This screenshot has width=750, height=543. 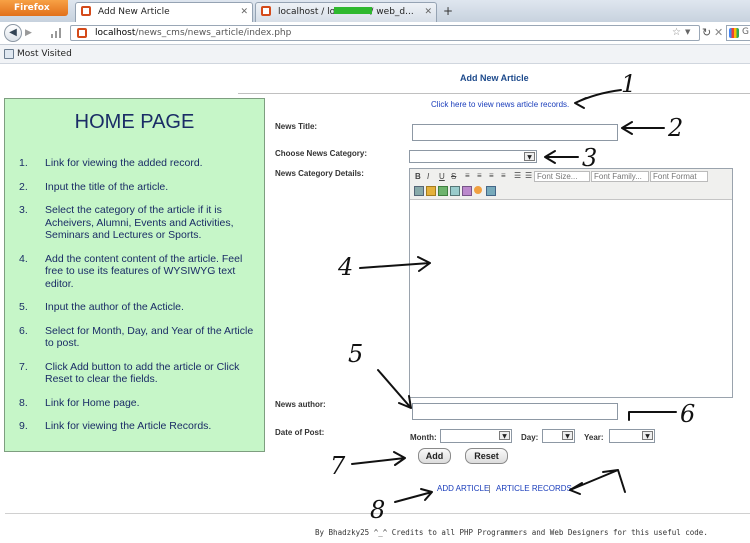 What do you see at coordinates (589, 158) in the screenshot?
I see `annotation-number-3: 3` at bounding box center [589, 158].